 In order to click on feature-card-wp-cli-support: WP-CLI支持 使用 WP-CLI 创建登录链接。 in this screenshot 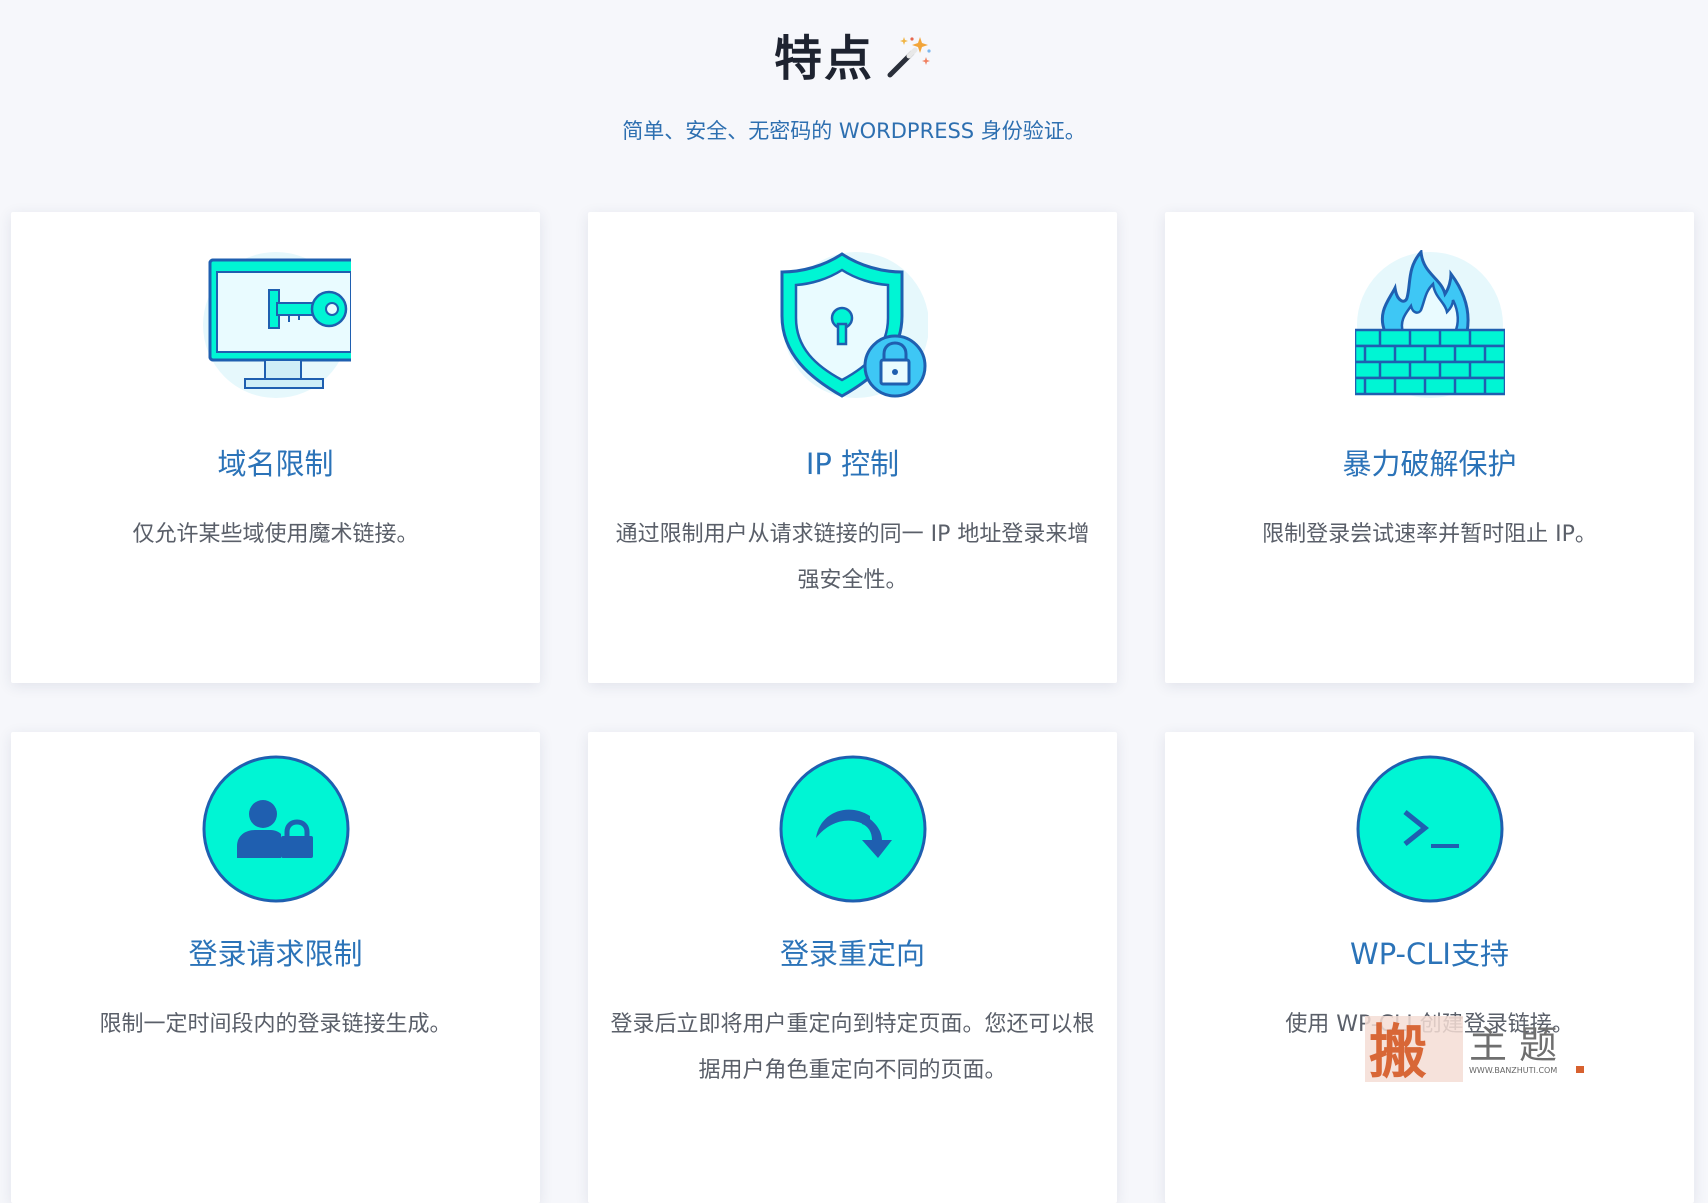, I will do `click(1429, 967)`.